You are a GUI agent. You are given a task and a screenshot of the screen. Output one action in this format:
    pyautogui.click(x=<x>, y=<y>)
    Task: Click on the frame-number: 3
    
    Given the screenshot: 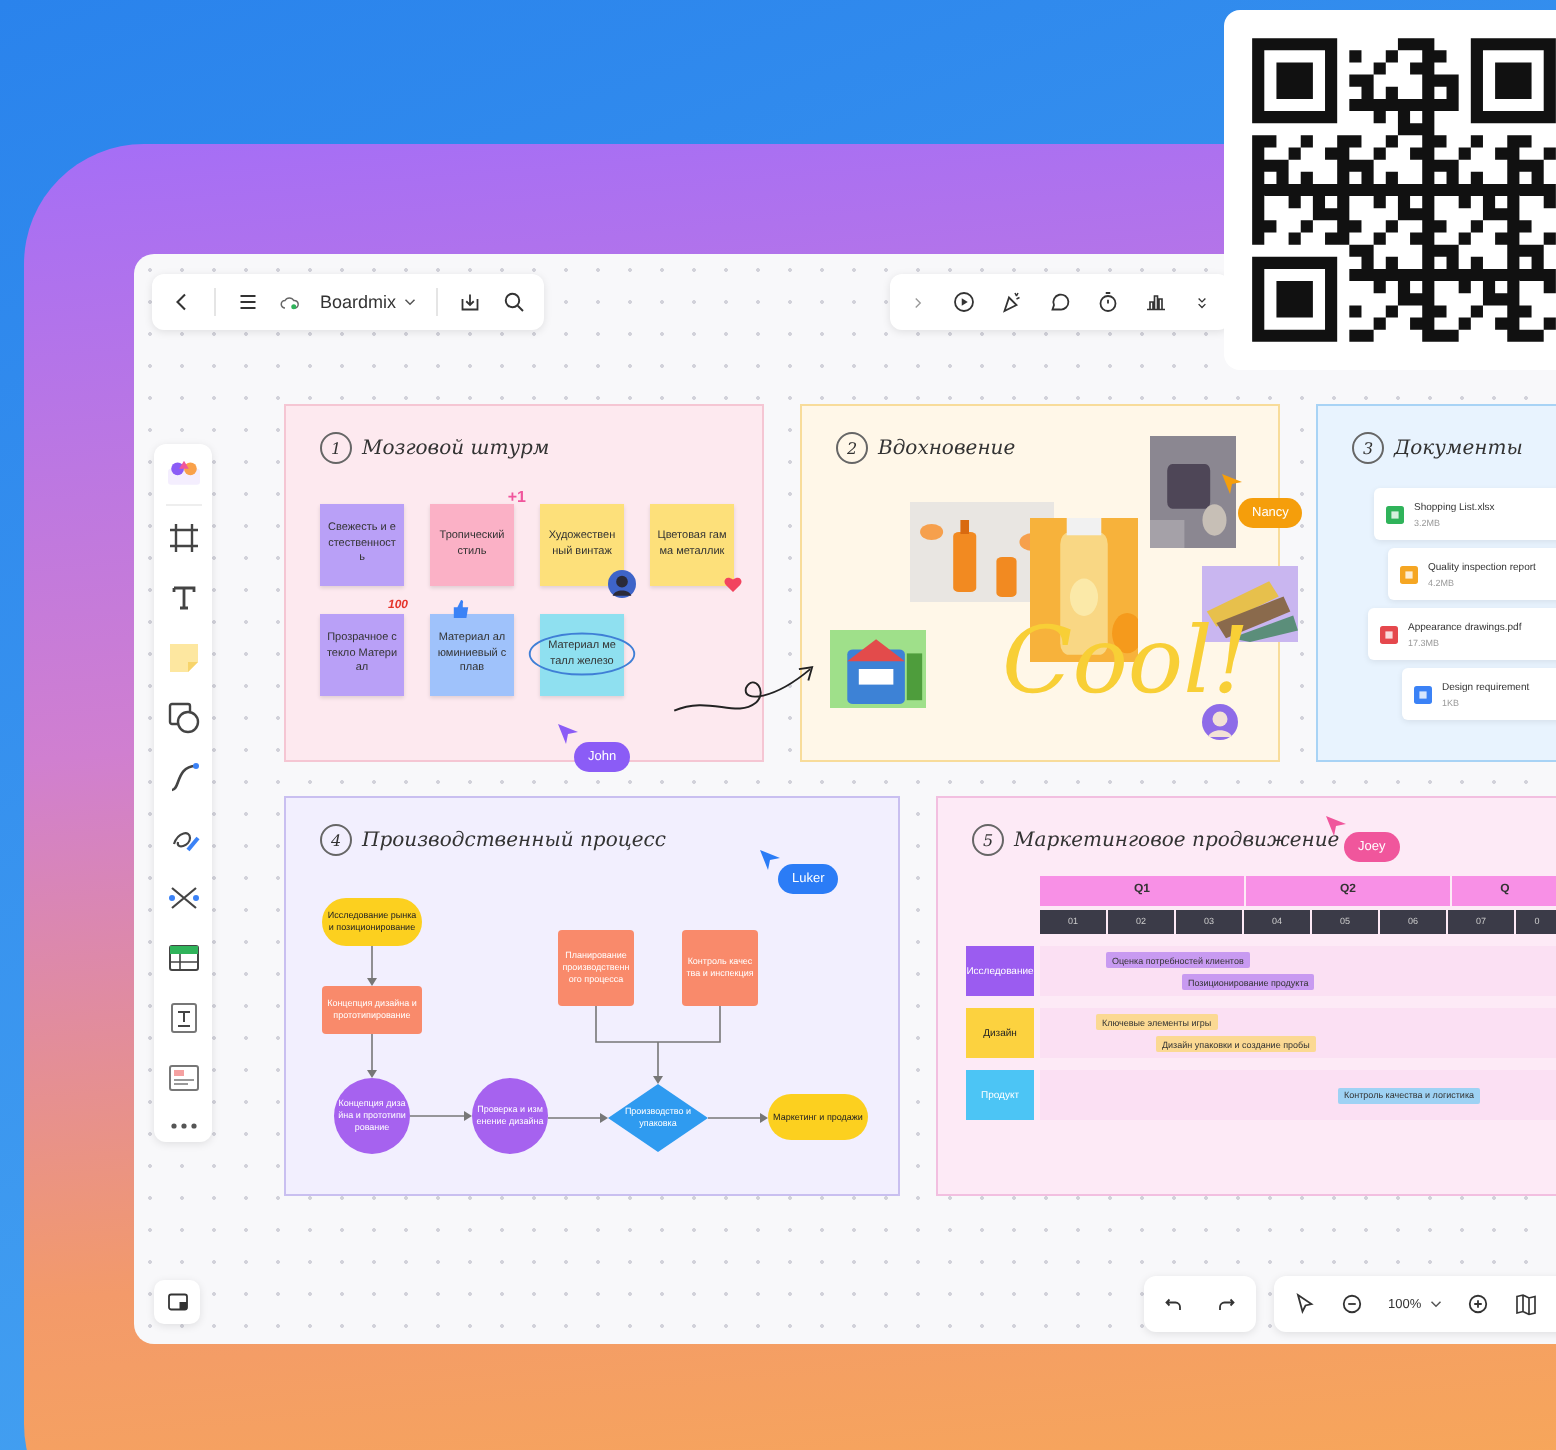 What is the action you would take?
    pyautogui.click(x=1368, y=448)
    